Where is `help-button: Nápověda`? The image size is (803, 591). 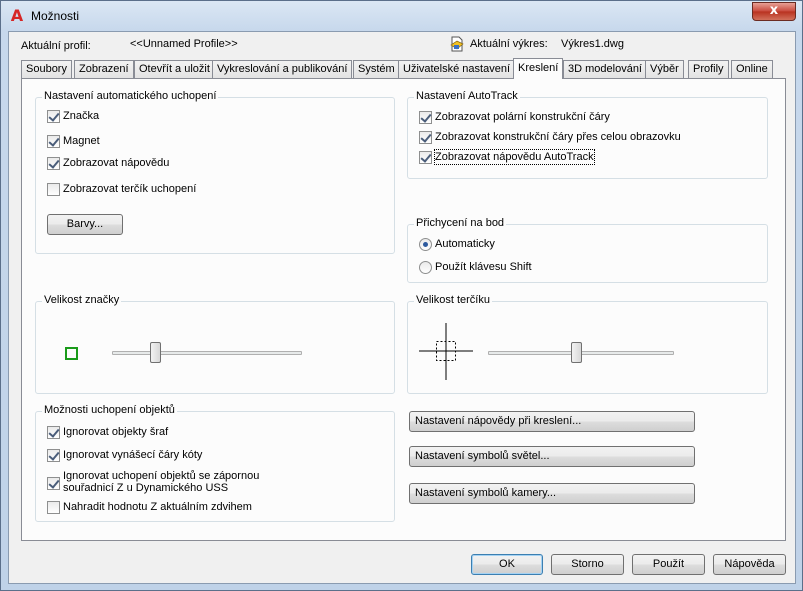
help-button: Nápověda is located at coordinates (749, 564).